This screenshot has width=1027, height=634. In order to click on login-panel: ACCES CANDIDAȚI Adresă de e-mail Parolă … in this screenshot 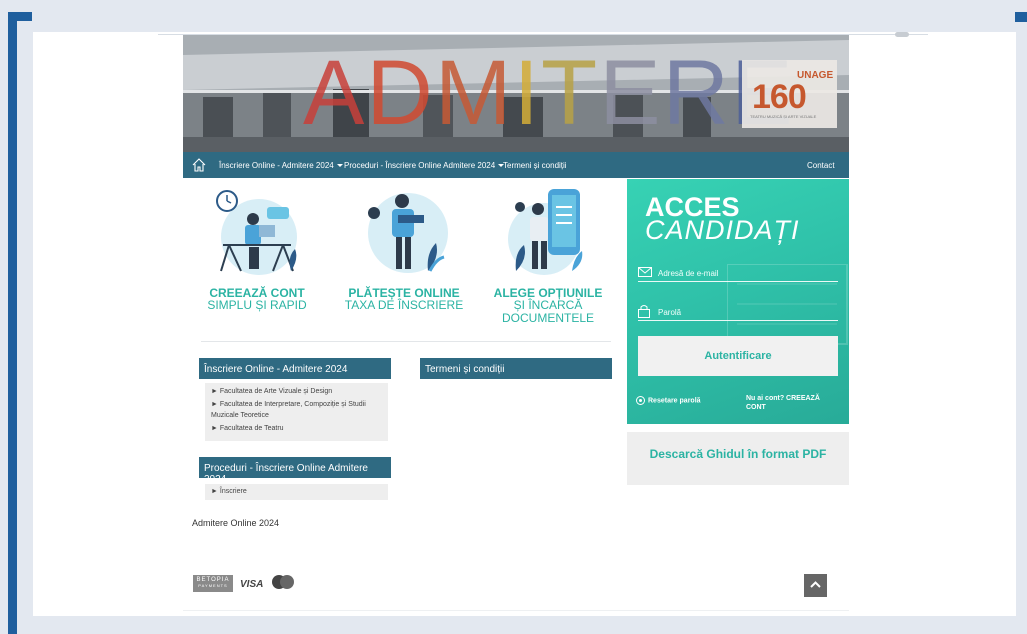, I will do `click(738, 301)`.